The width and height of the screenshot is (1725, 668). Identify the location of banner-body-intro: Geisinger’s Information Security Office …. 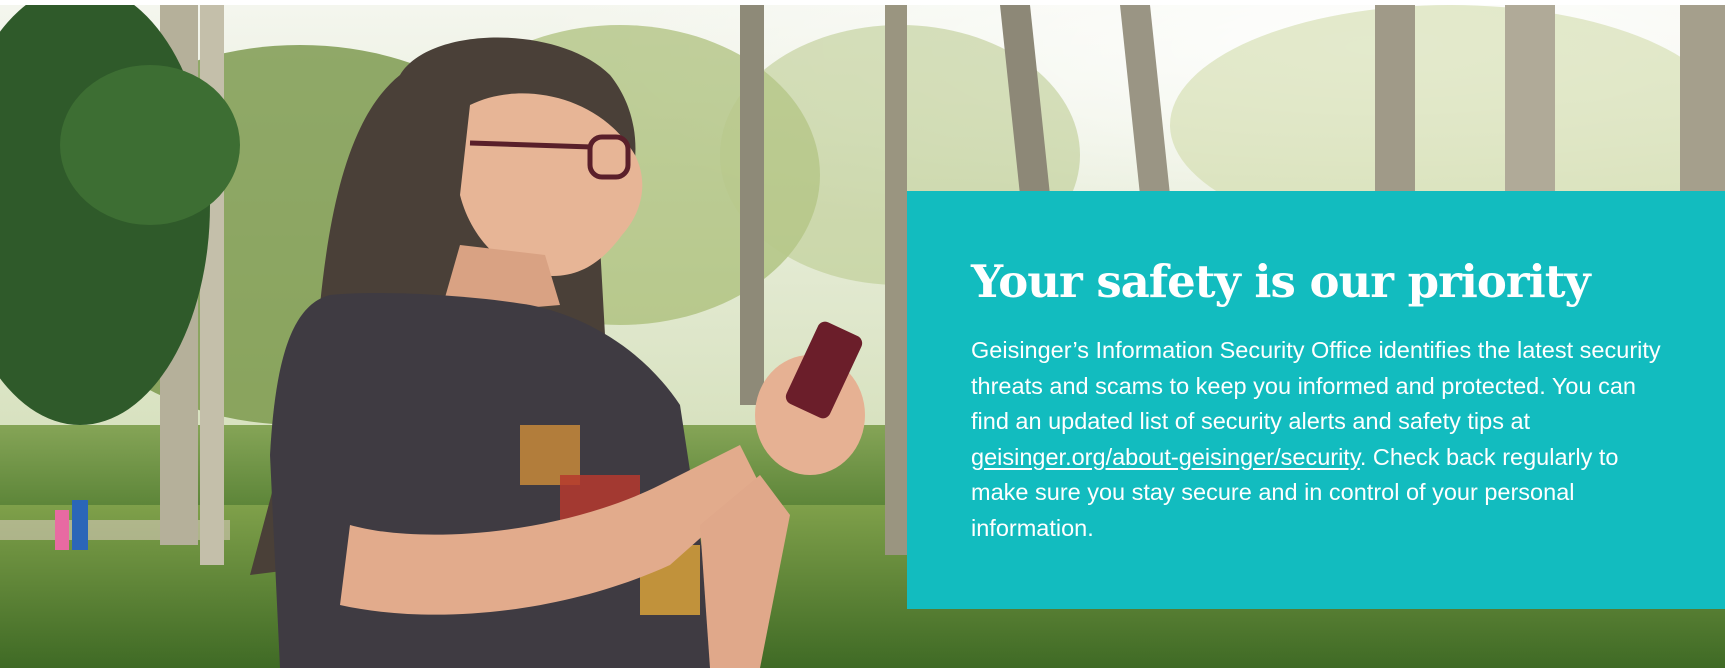
(1316, 385).